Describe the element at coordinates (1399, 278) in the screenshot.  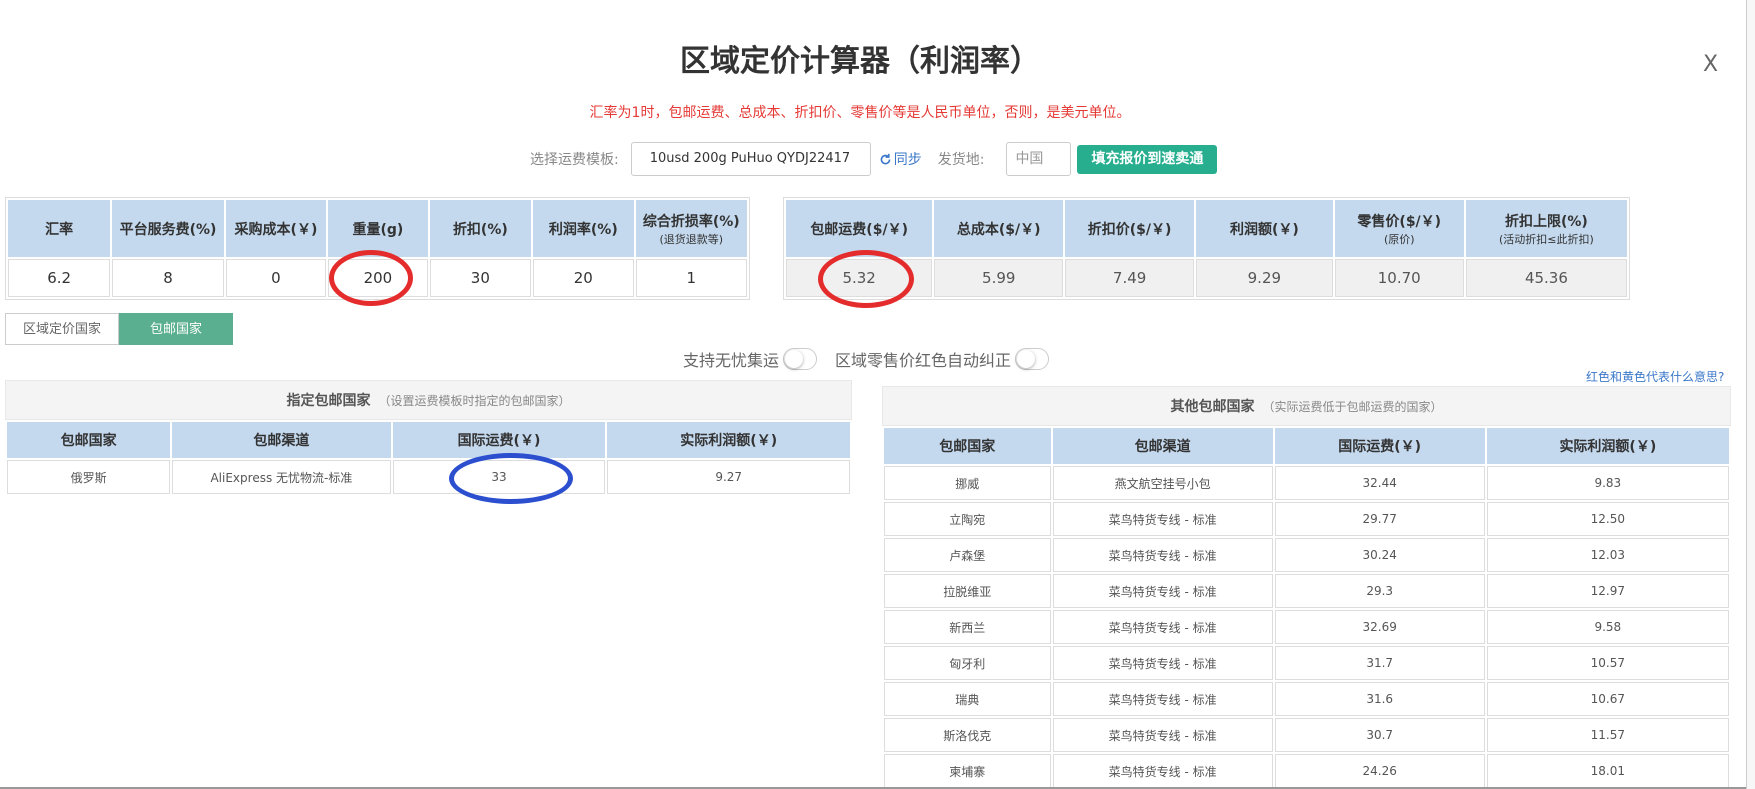
I see `results-value-4: 10.70` at that location.